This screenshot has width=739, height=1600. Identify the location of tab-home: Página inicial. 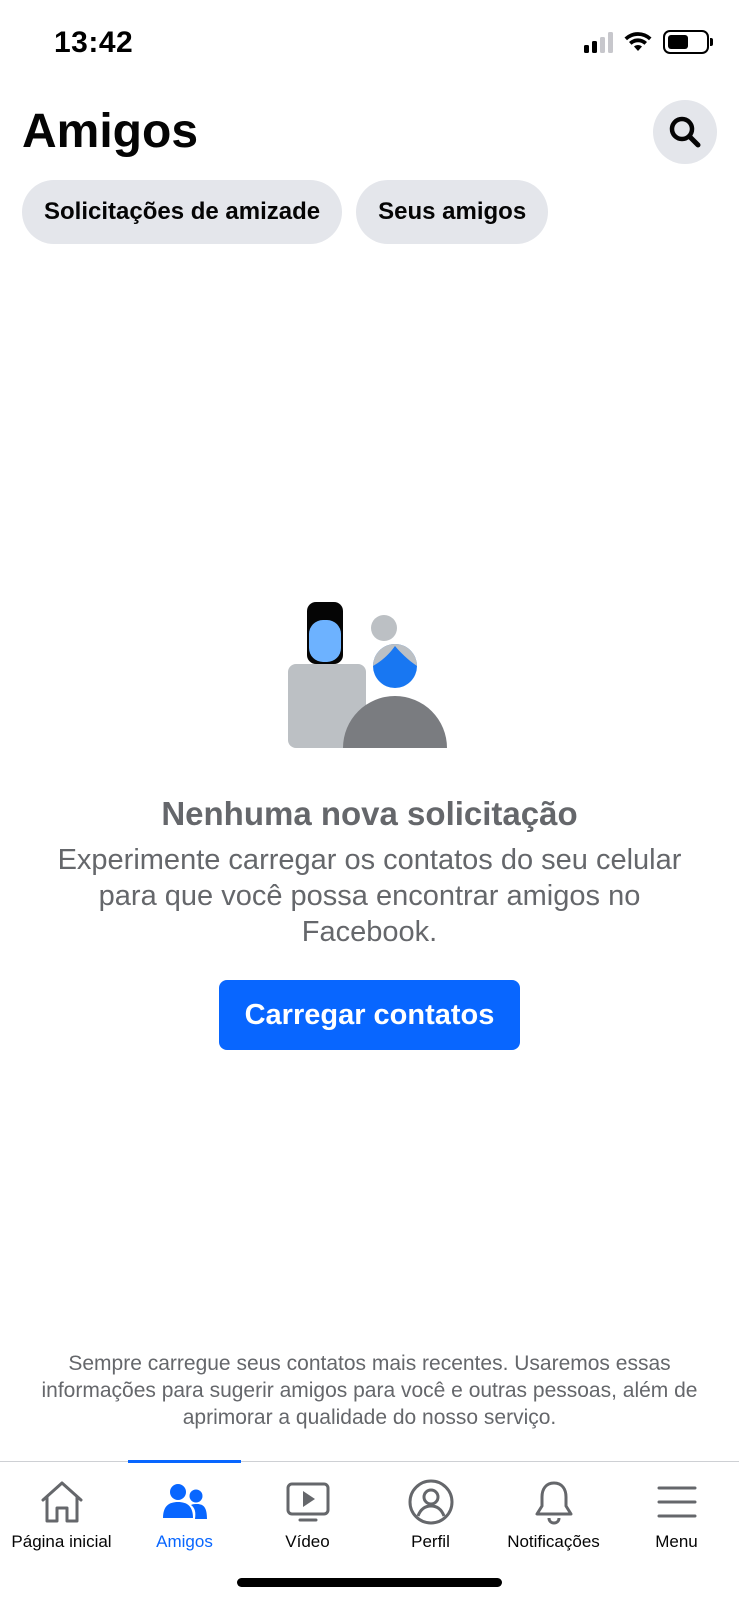
(61, 1512).